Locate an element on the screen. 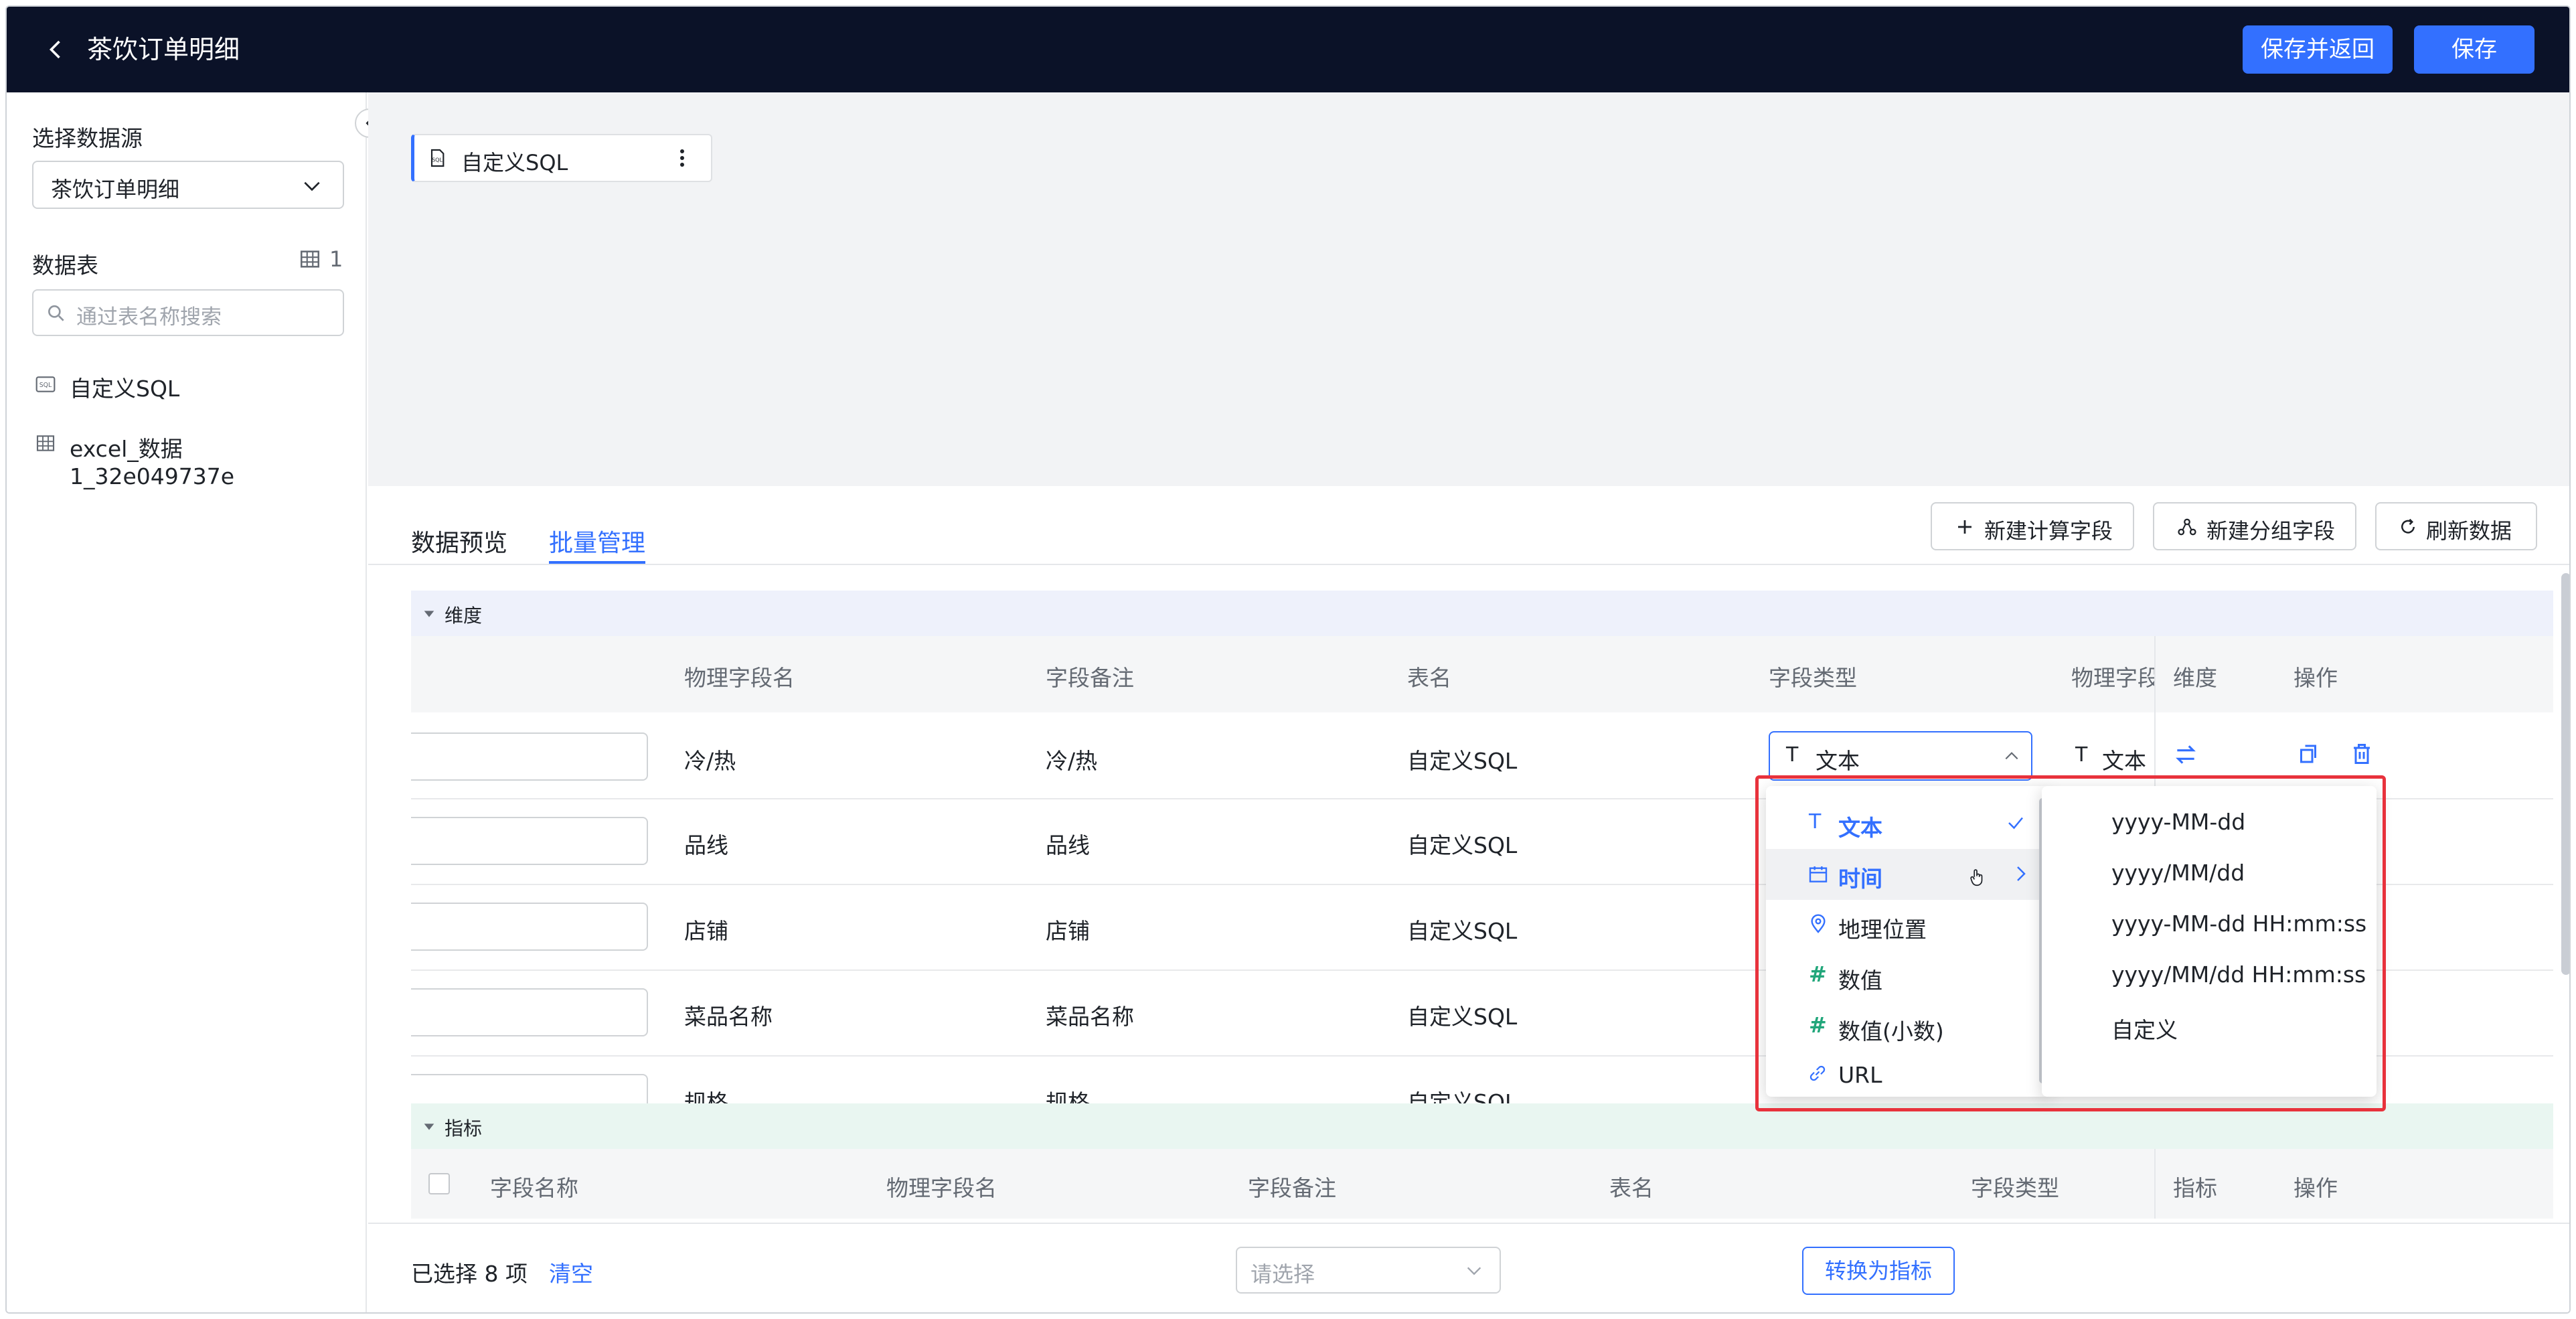 Image resolution: width=2576 pixels, height=1319 pixels. tab-data-preview: 数据预览 is located at coordinates (459, 541).